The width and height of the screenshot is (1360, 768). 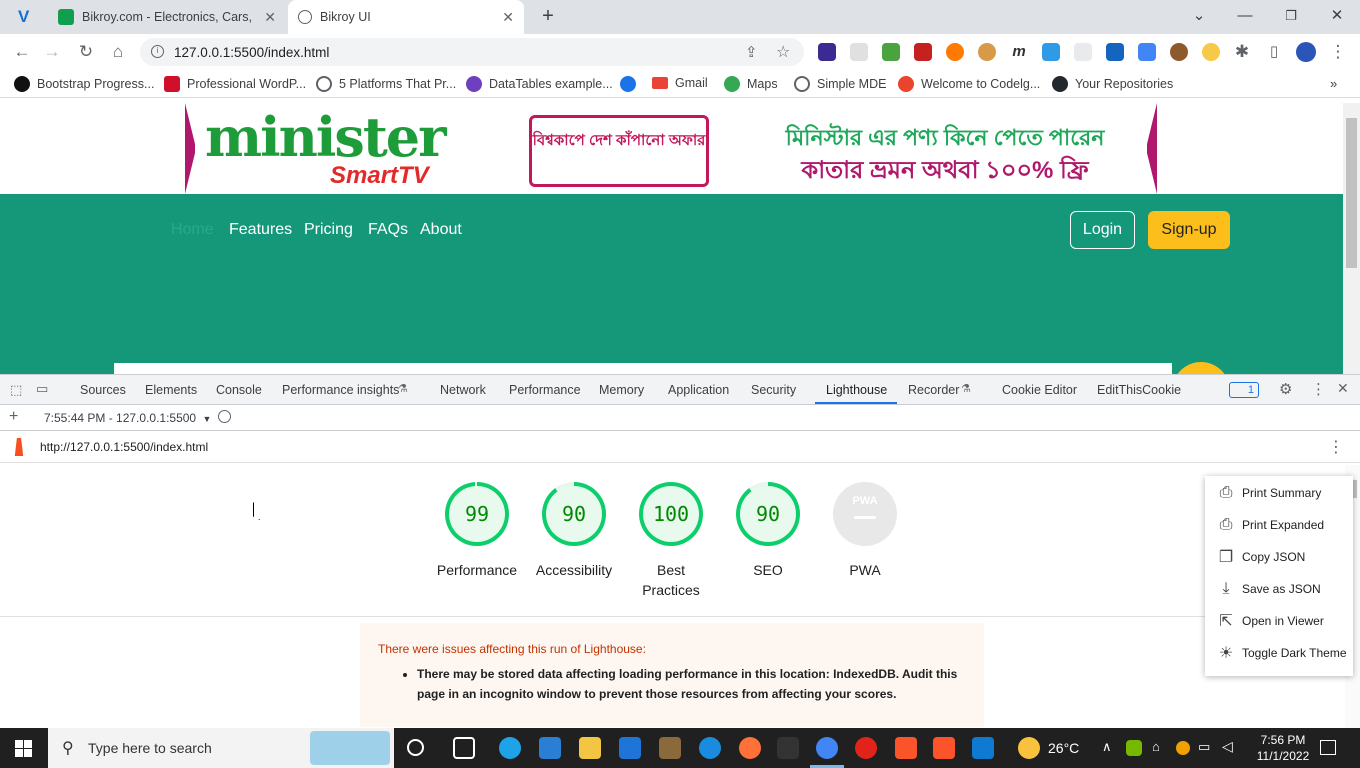 What do you see at coordinates (157, 51) in the screenshot?
I see `site-info-icon: i` at bounding box center [157, 51].